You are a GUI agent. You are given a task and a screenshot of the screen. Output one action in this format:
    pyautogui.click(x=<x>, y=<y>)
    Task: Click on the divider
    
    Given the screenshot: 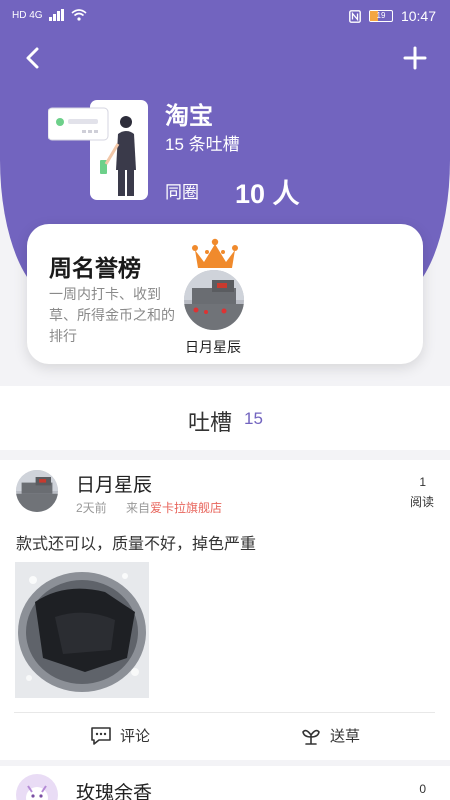 What is the action you would take?
    pyautogui.click(x=224, y=712)
    